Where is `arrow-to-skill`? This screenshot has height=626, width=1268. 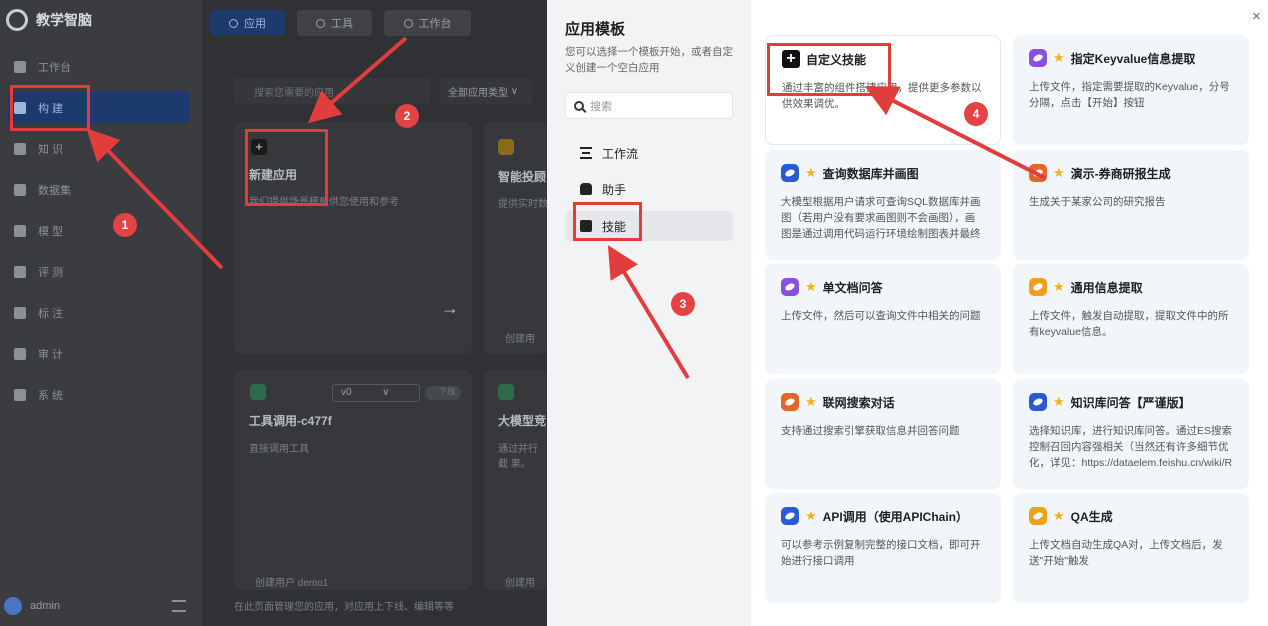
arrow-to-skill is located at coordinates (648, 312).